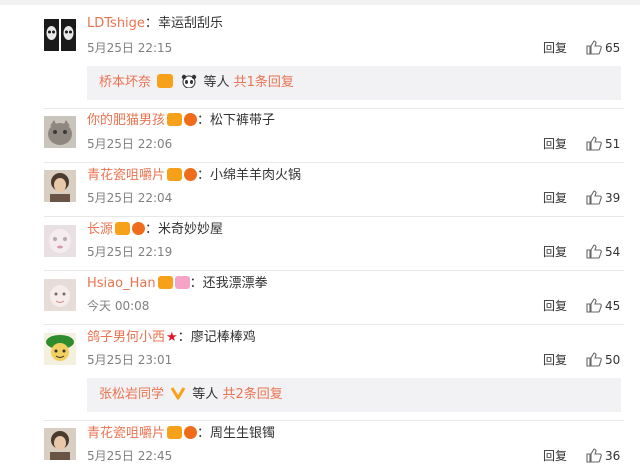 This screenshot has height=470, width=640. What do you see at coordinates (603, 252) in the screenshot?
I see `like-button: 54` at bounding box center [603, 252].